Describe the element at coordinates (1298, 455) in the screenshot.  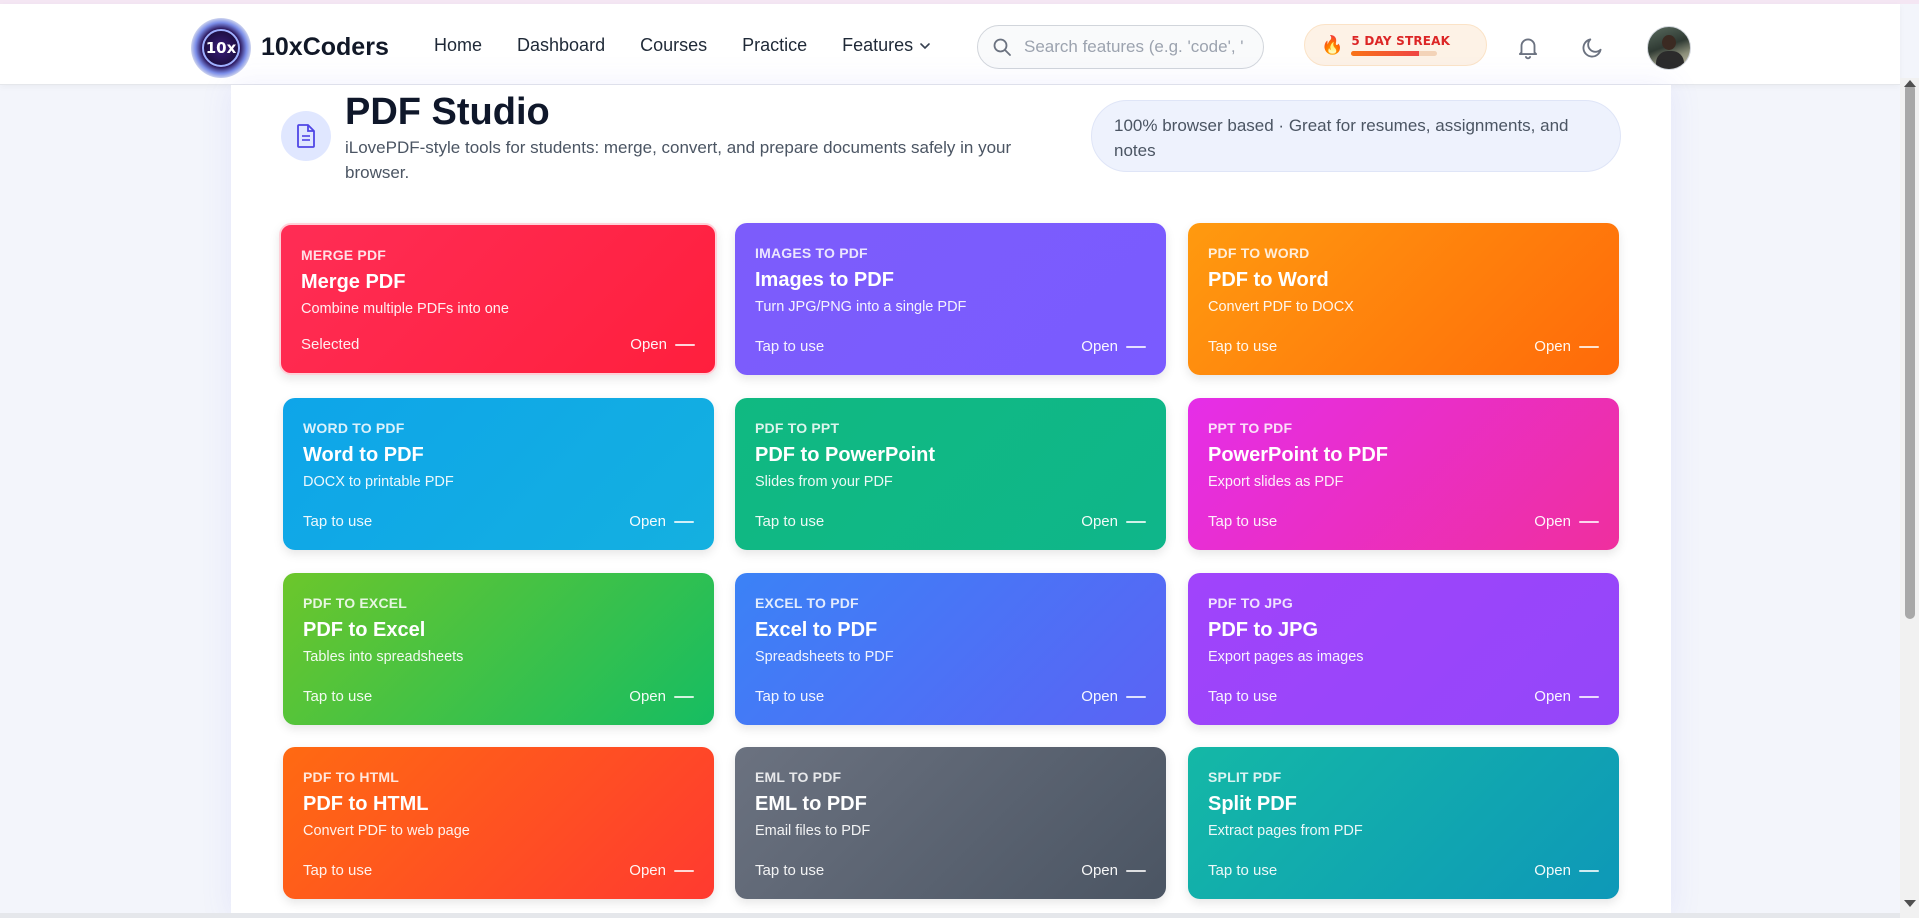
I see `card-title: PowerPoint to PDF` at that location.